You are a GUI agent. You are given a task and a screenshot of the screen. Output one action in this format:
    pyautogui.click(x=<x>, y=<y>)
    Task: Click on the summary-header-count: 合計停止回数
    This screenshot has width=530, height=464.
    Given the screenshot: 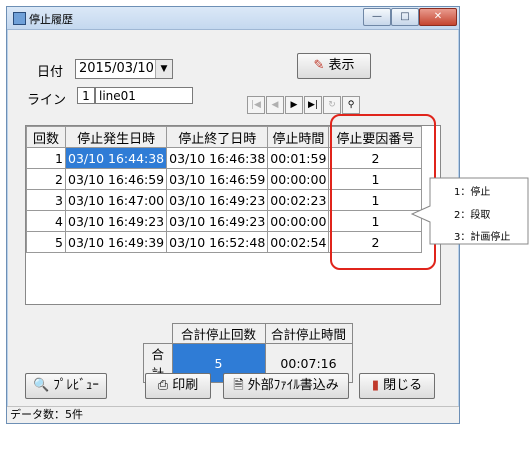 What is the action you would take?
    pyautogui.click(x=218, y=333)
    